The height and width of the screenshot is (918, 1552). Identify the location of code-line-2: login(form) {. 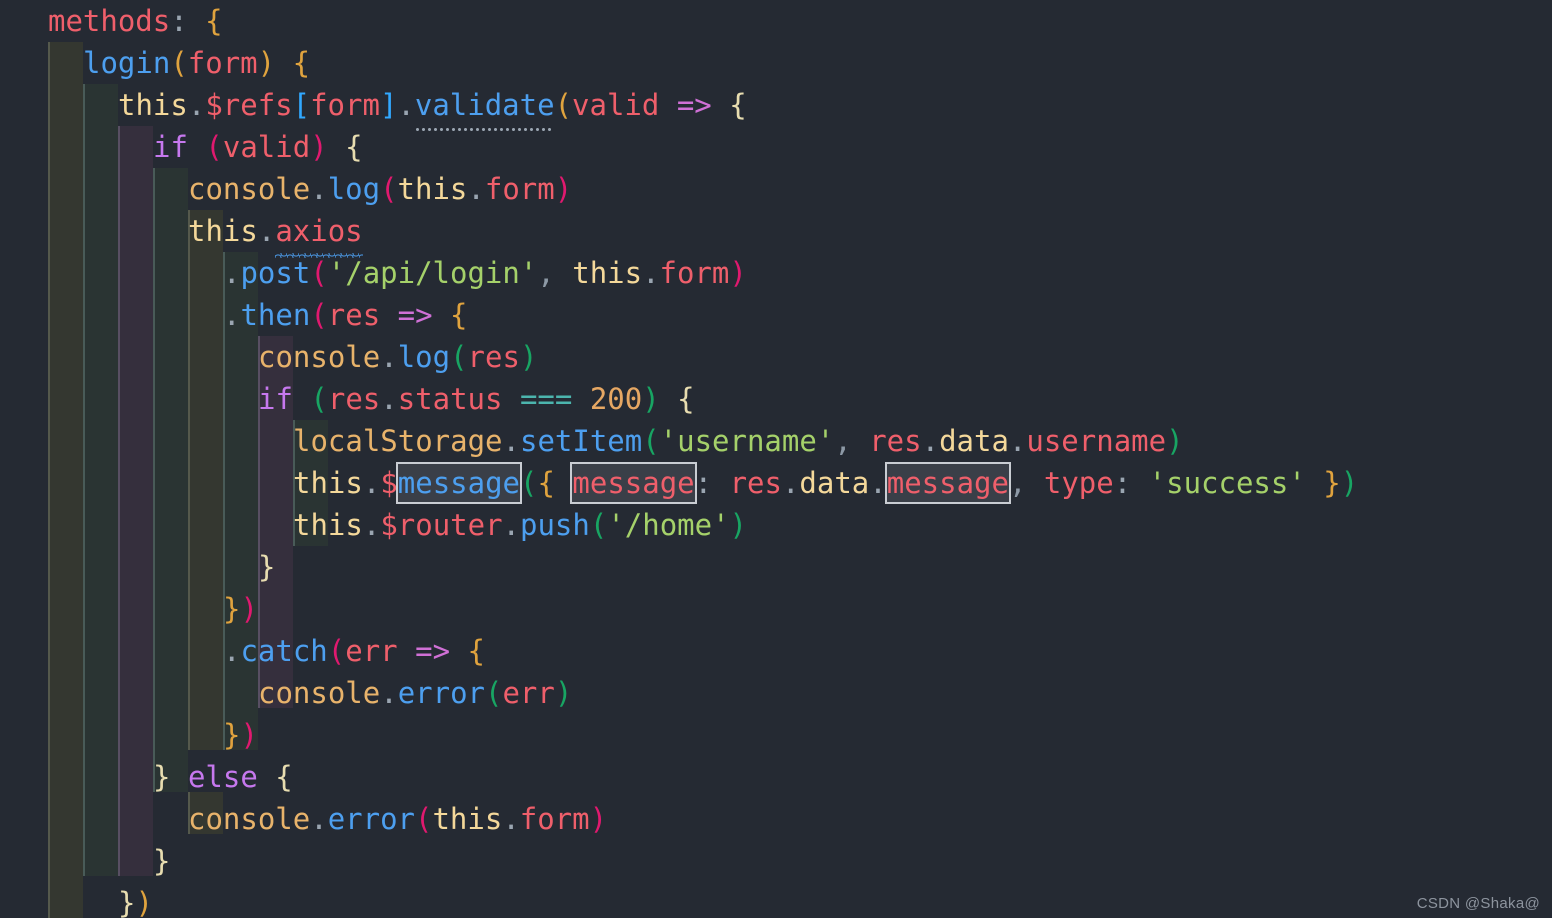
(197, 63).